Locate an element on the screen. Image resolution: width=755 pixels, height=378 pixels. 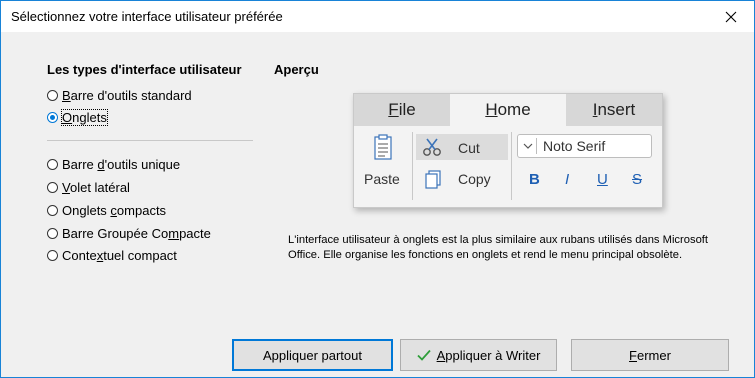
radio-label: Barre Groupée Compacte is located at coordinates (136, 233).